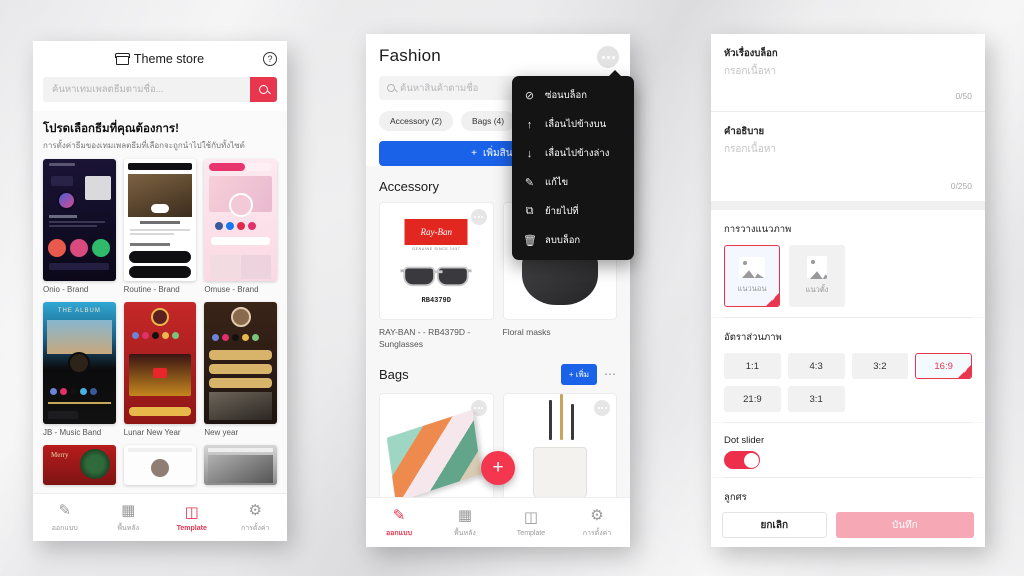 Image resolution: width=1024 pixels, height=576 pixels. Describe the element at coordinates (880, 366) in the screenshot. I see `ratio-option-3-2: 3:2` at that location.